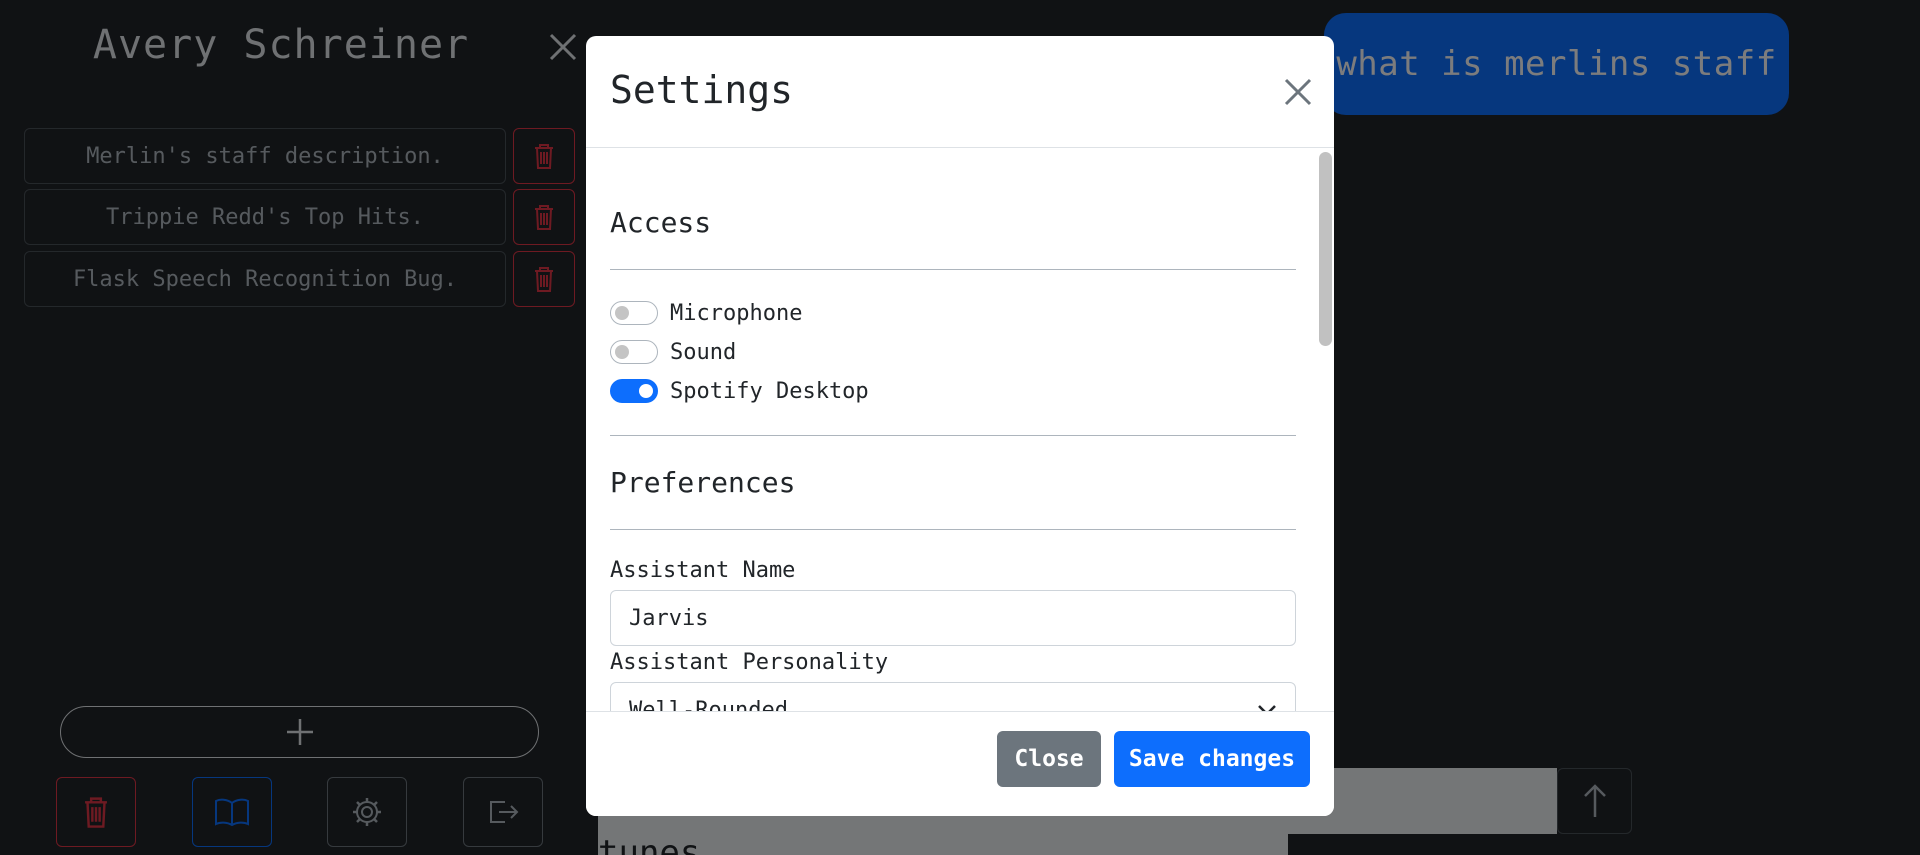 This screenshot has height=855, width=1920. I want to click on assistant-name-input, so click(953, 618).